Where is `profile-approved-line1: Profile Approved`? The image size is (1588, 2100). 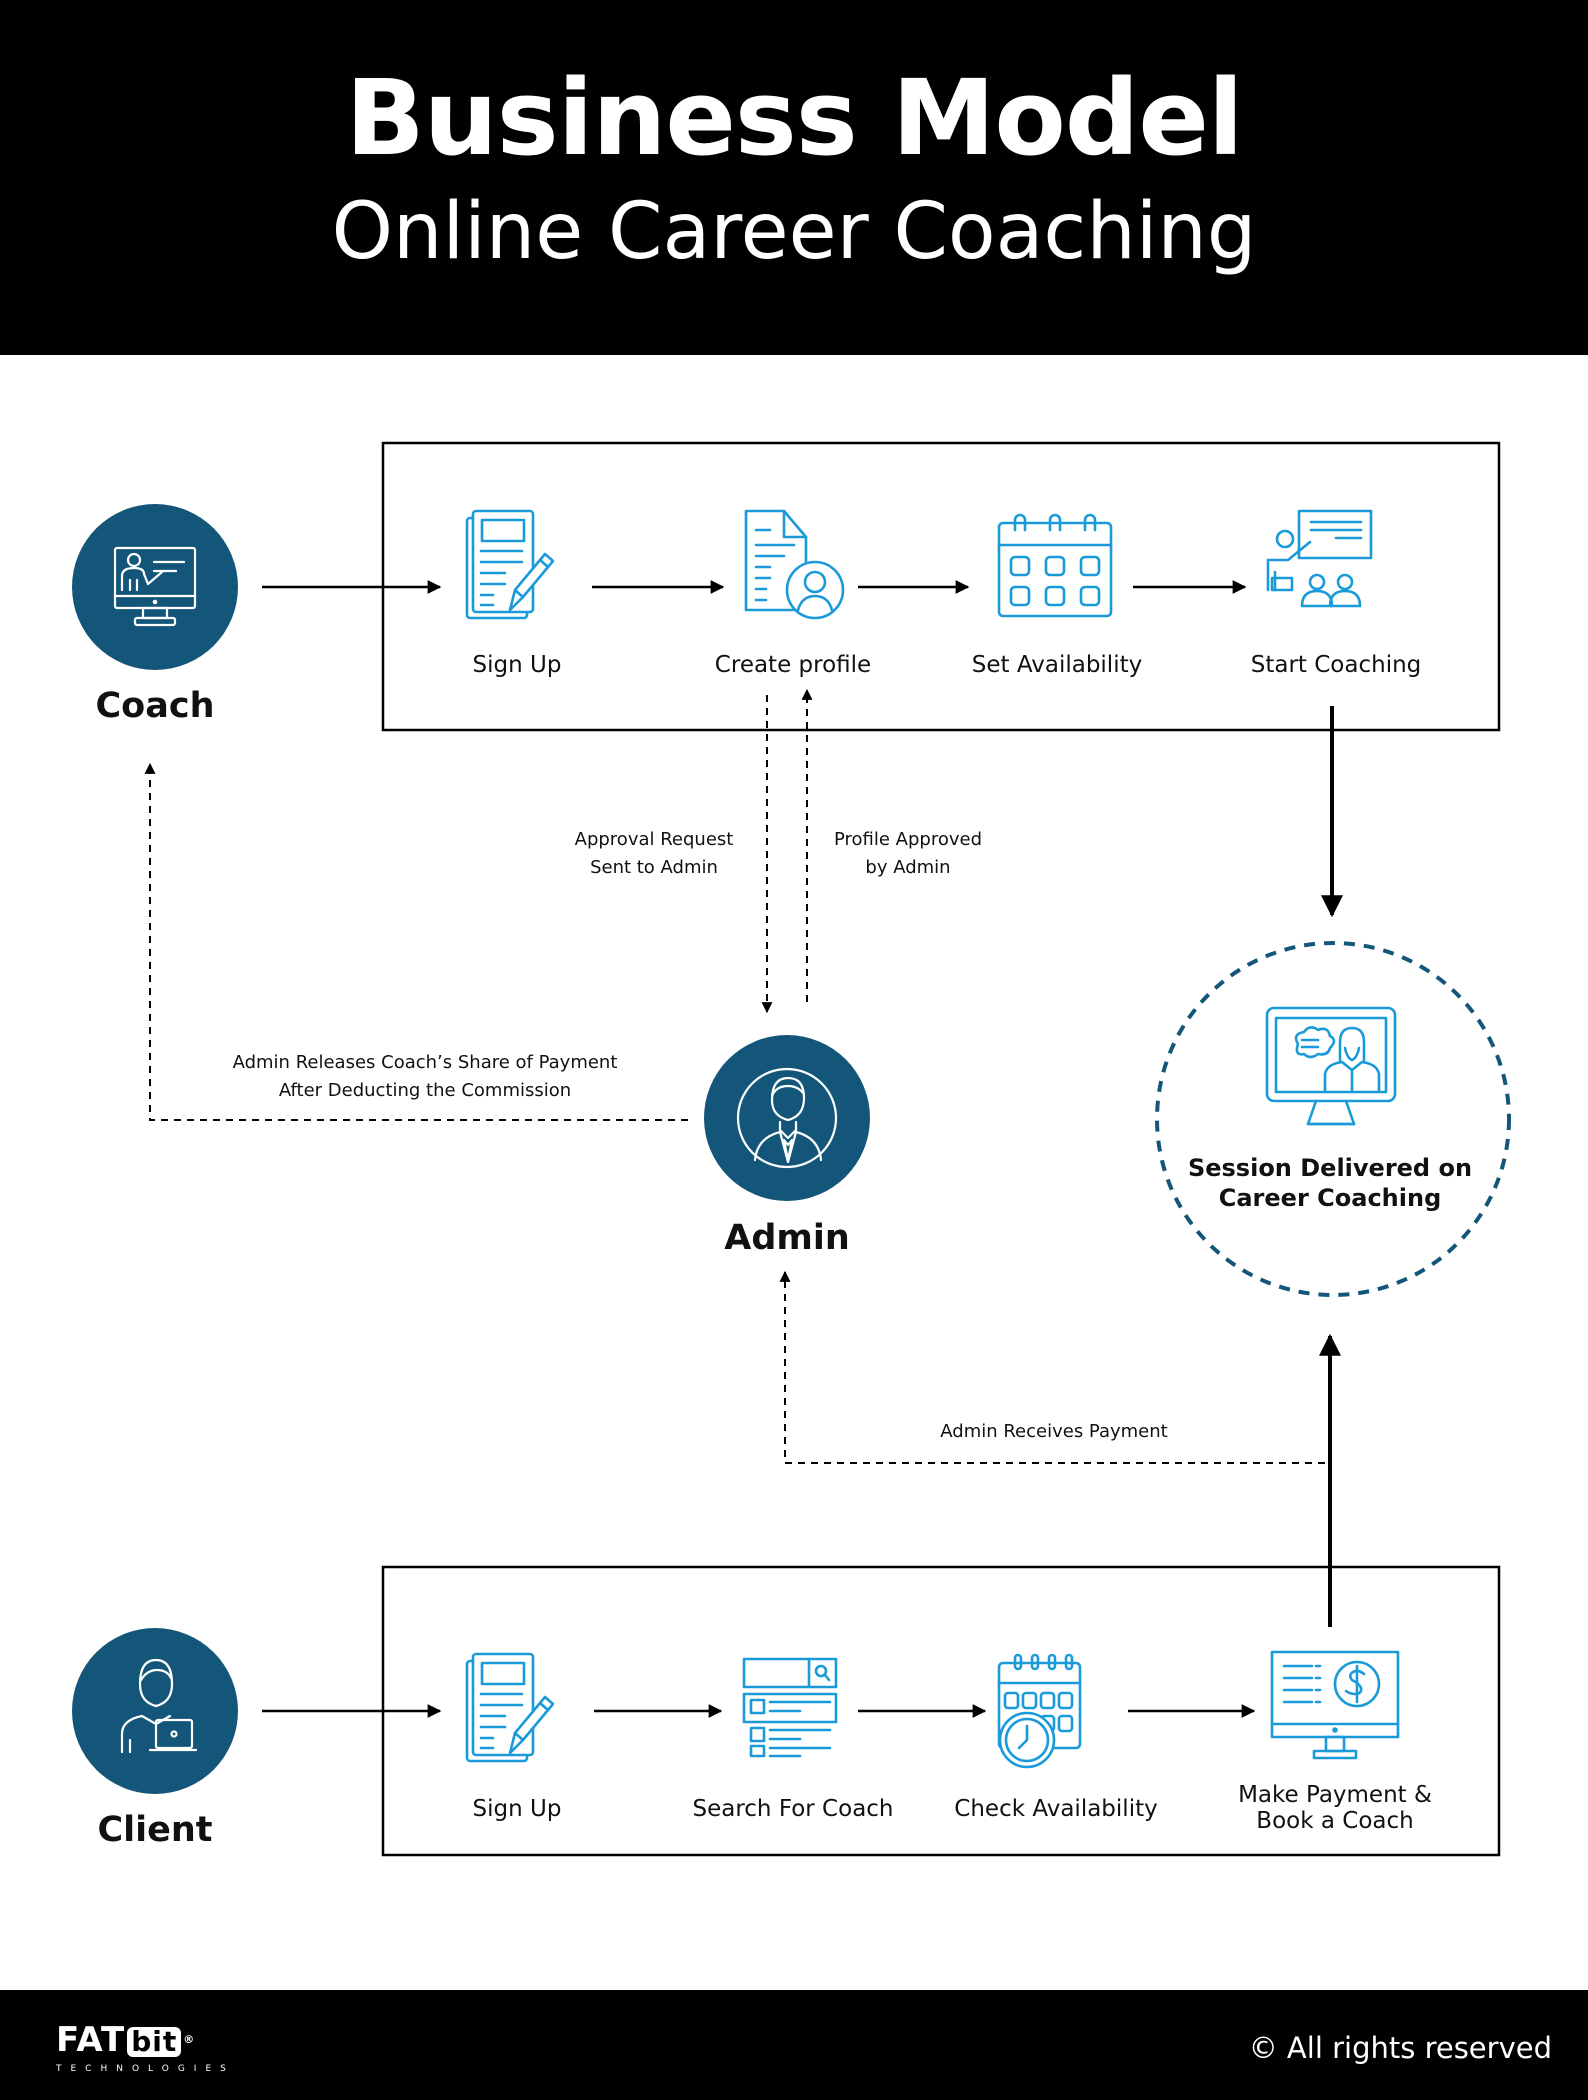
profile-approved-line1: Profile Approved is located at coordinates (908, 839).